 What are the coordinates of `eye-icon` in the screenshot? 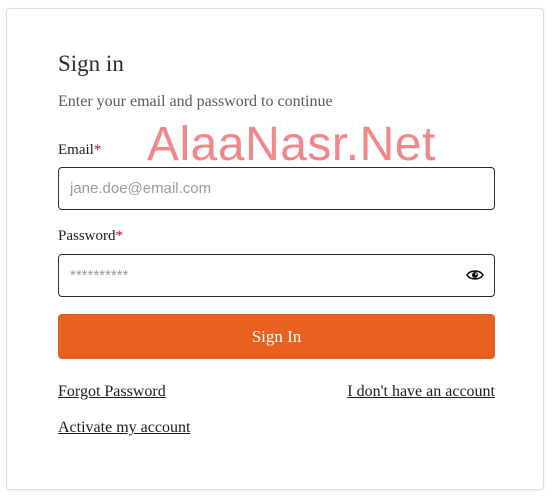 It's located at (475, 275).